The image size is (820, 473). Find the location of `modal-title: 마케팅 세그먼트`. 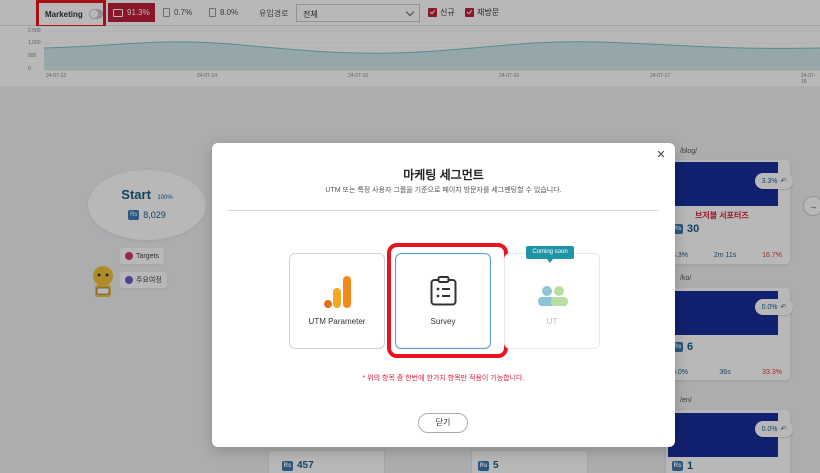

modal-title: 마케팅 세그먼트 is located at coordinates (443, 175).